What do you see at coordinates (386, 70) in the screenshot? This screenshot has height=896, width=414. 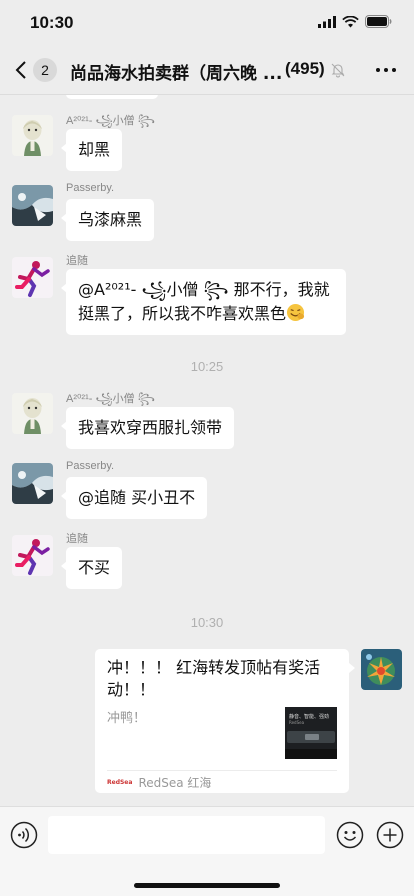 I see `more-icon` at bounding box center [386, 70].